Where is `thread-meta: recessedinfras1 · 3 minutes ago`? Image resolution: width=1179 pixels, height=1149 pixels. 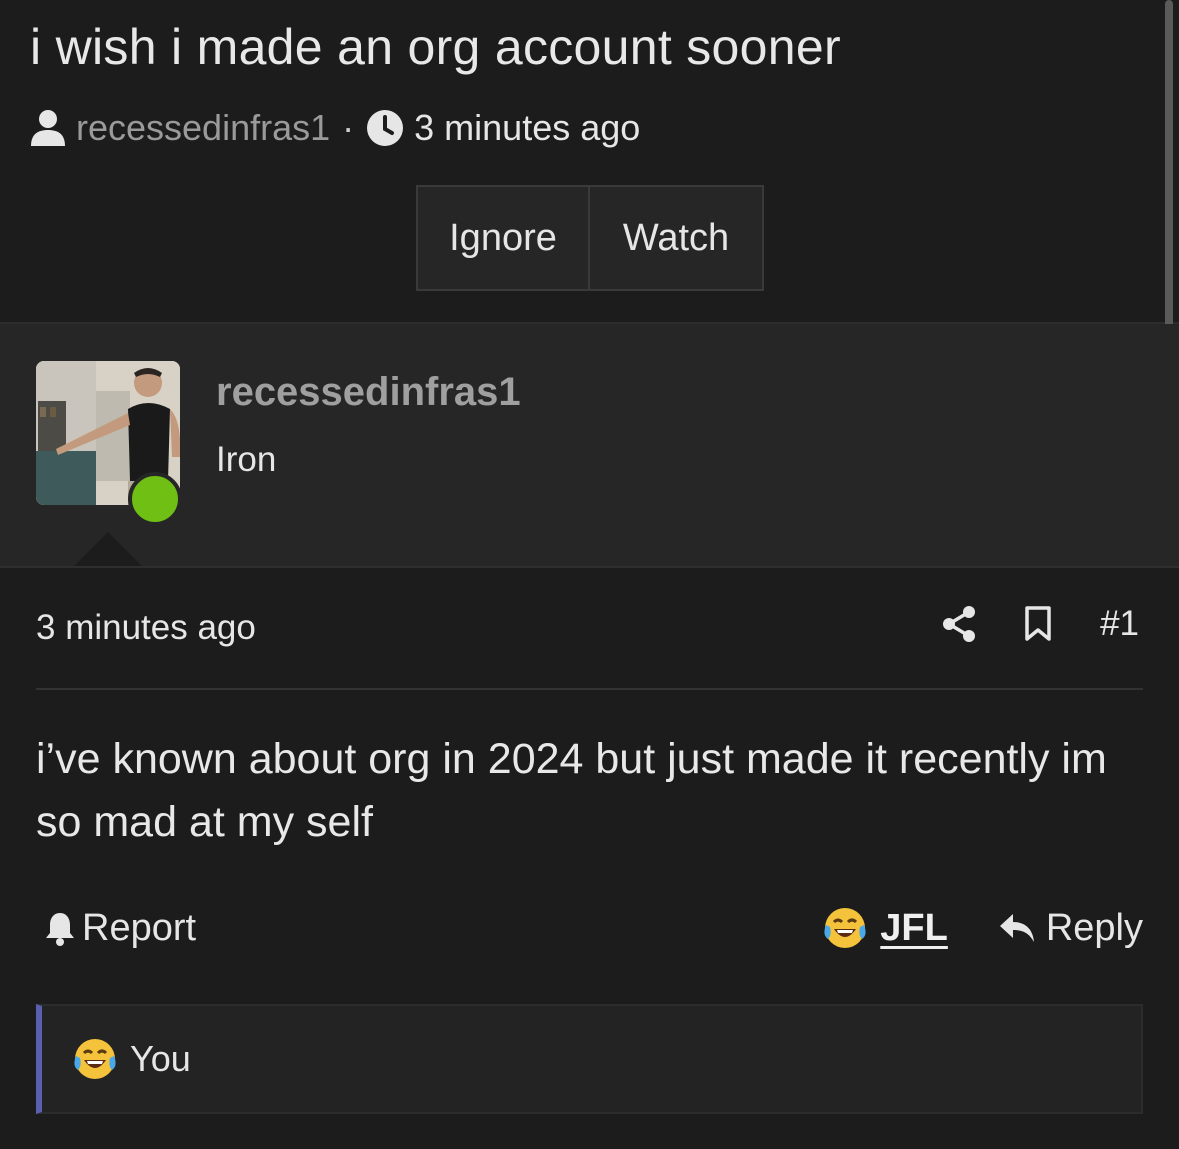 thread-meta: recessedinfras1 · 3 minutes ago is located at coordinates (335, 128).